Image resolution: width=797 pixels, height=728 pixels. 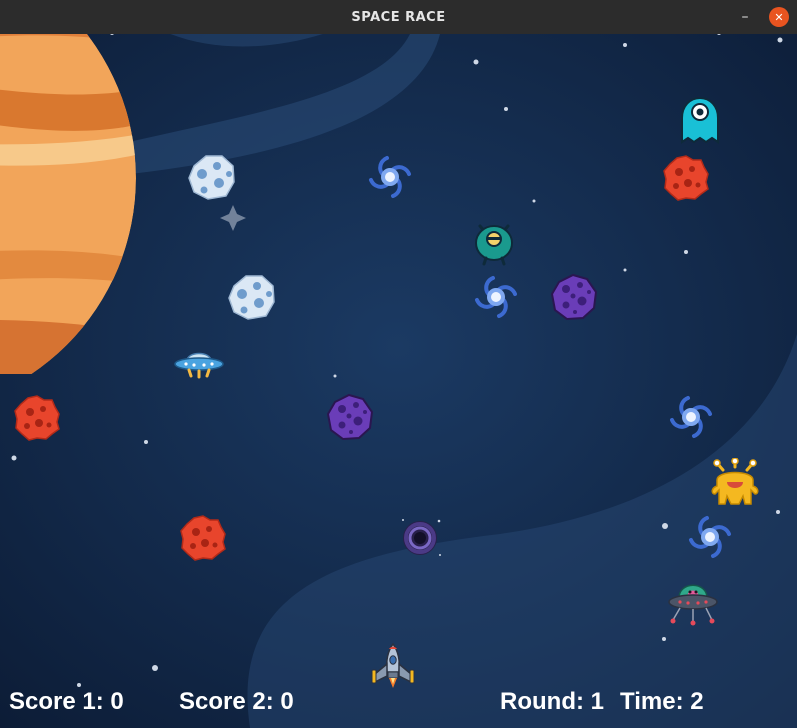 I want to click on ufo-saucer-icon, so click(x=199, y=365).